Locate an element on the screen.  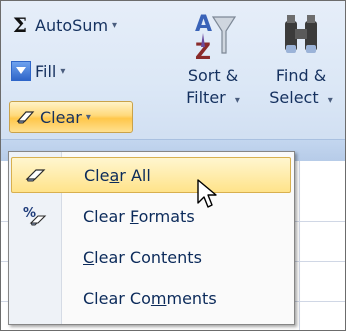
sort-filter-button: A Z Sort & Filter ▾ is located at coordinates (213, 59).